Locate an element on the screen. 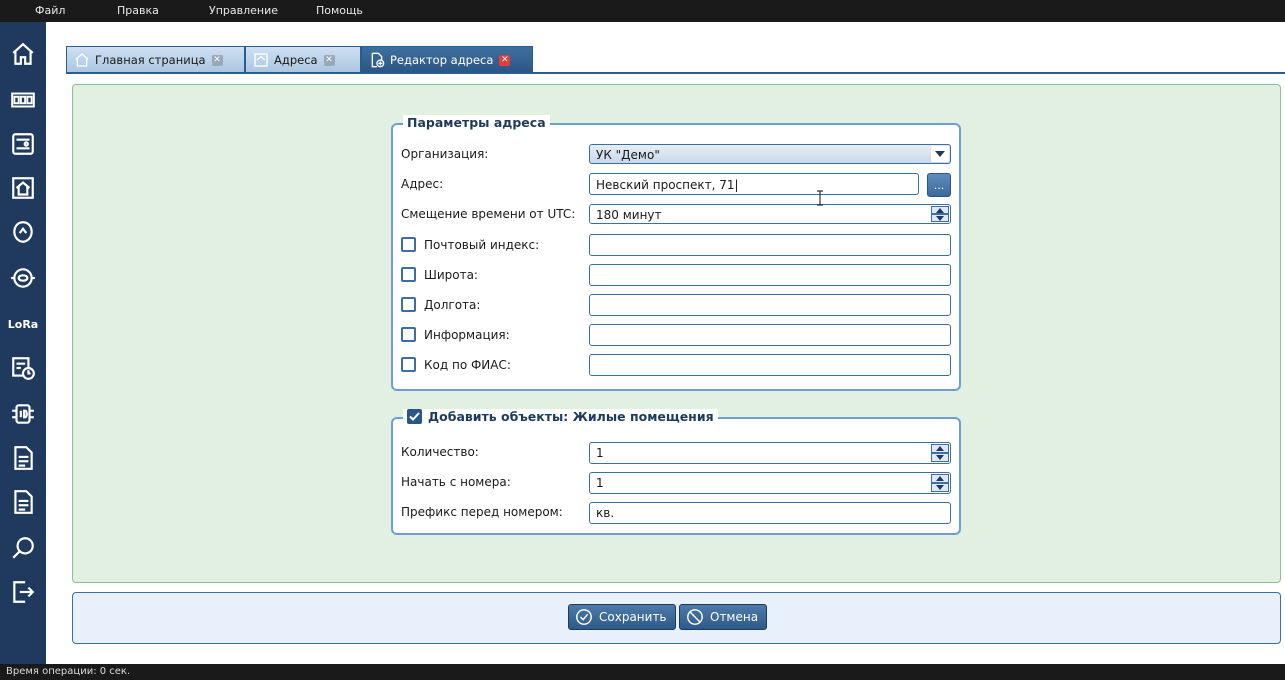 The height and width of the screenshot is (680, 1285). add-objects-header: Добавить объекты: Жилые помещения is located at coordinates (560, 416).